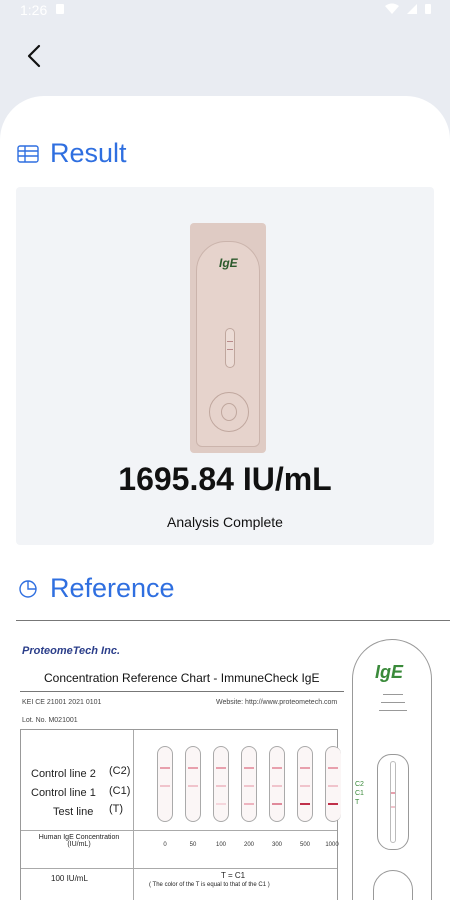  I want to click on row-code-c1: (C1), so click(120, 791).